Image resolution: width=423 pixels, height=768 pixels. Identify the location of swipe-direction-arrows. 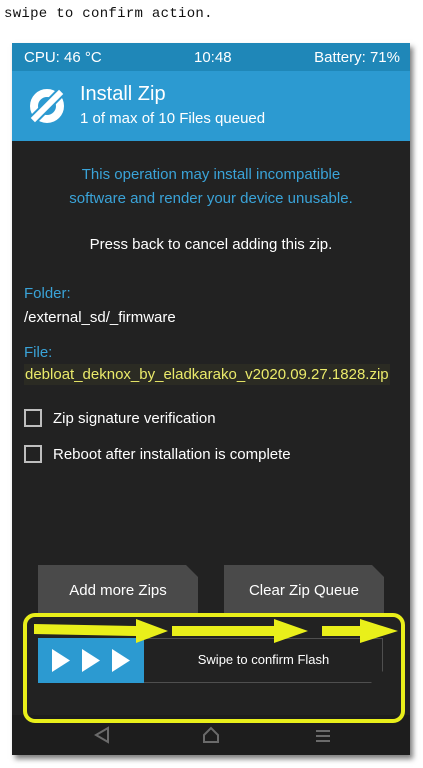
(216, 631).